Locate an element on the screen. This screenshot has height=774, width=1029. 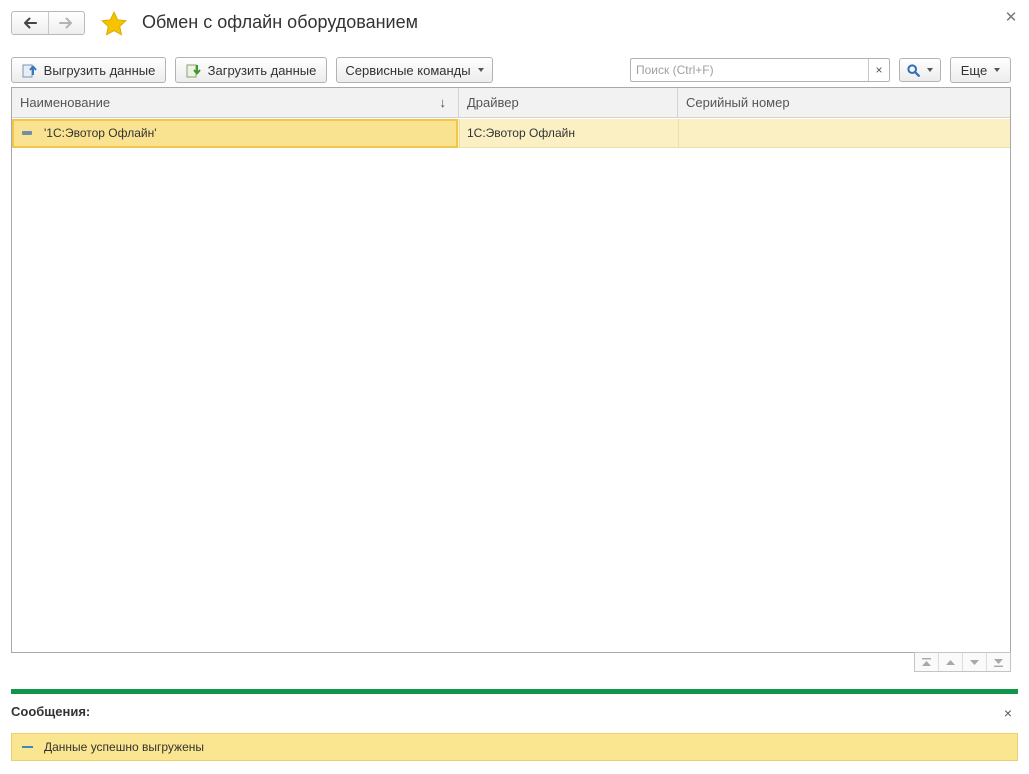
arrow-right-icon is located at coordinates (66, 23).